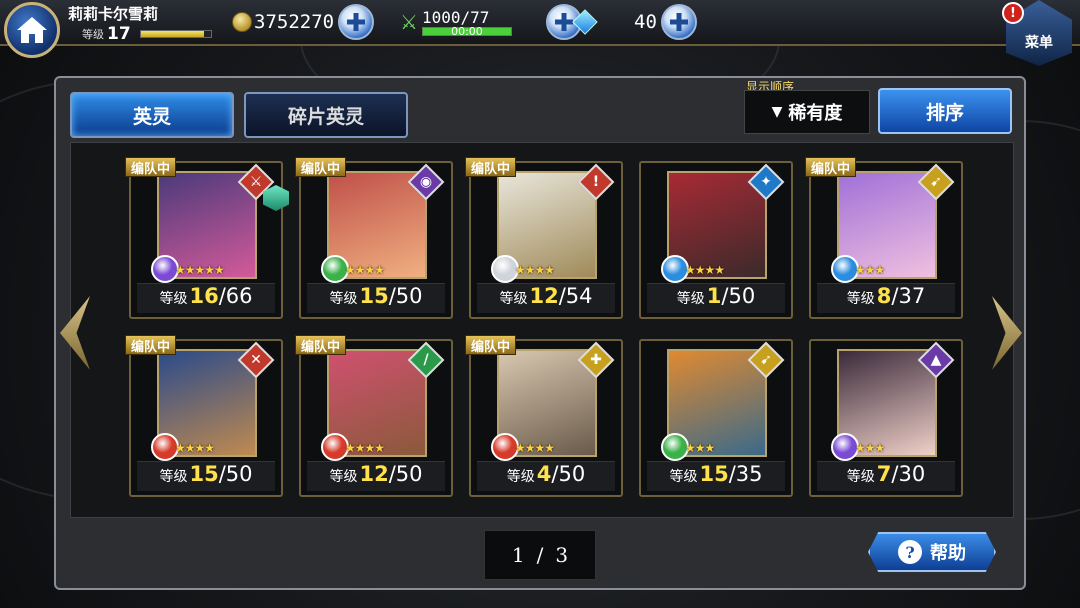 The width and height of the screenshot is (1080, 608). I want to click on coin-icon, so click(242, 22).